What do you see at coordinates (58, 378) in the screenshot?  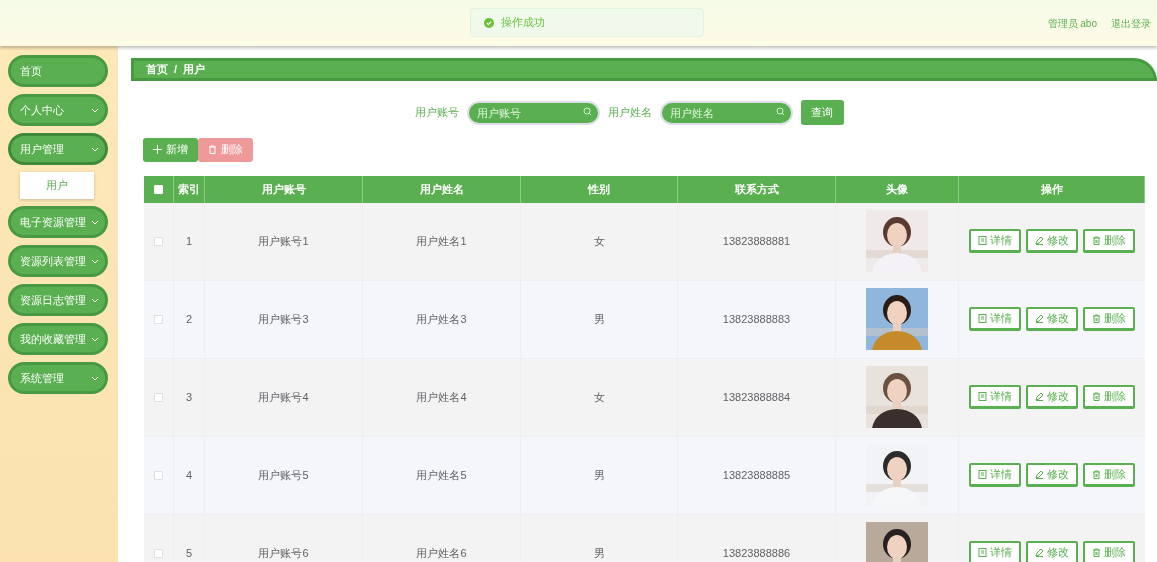 I see `sidebar-item: 系统管理` at bounding box center [58, 378].